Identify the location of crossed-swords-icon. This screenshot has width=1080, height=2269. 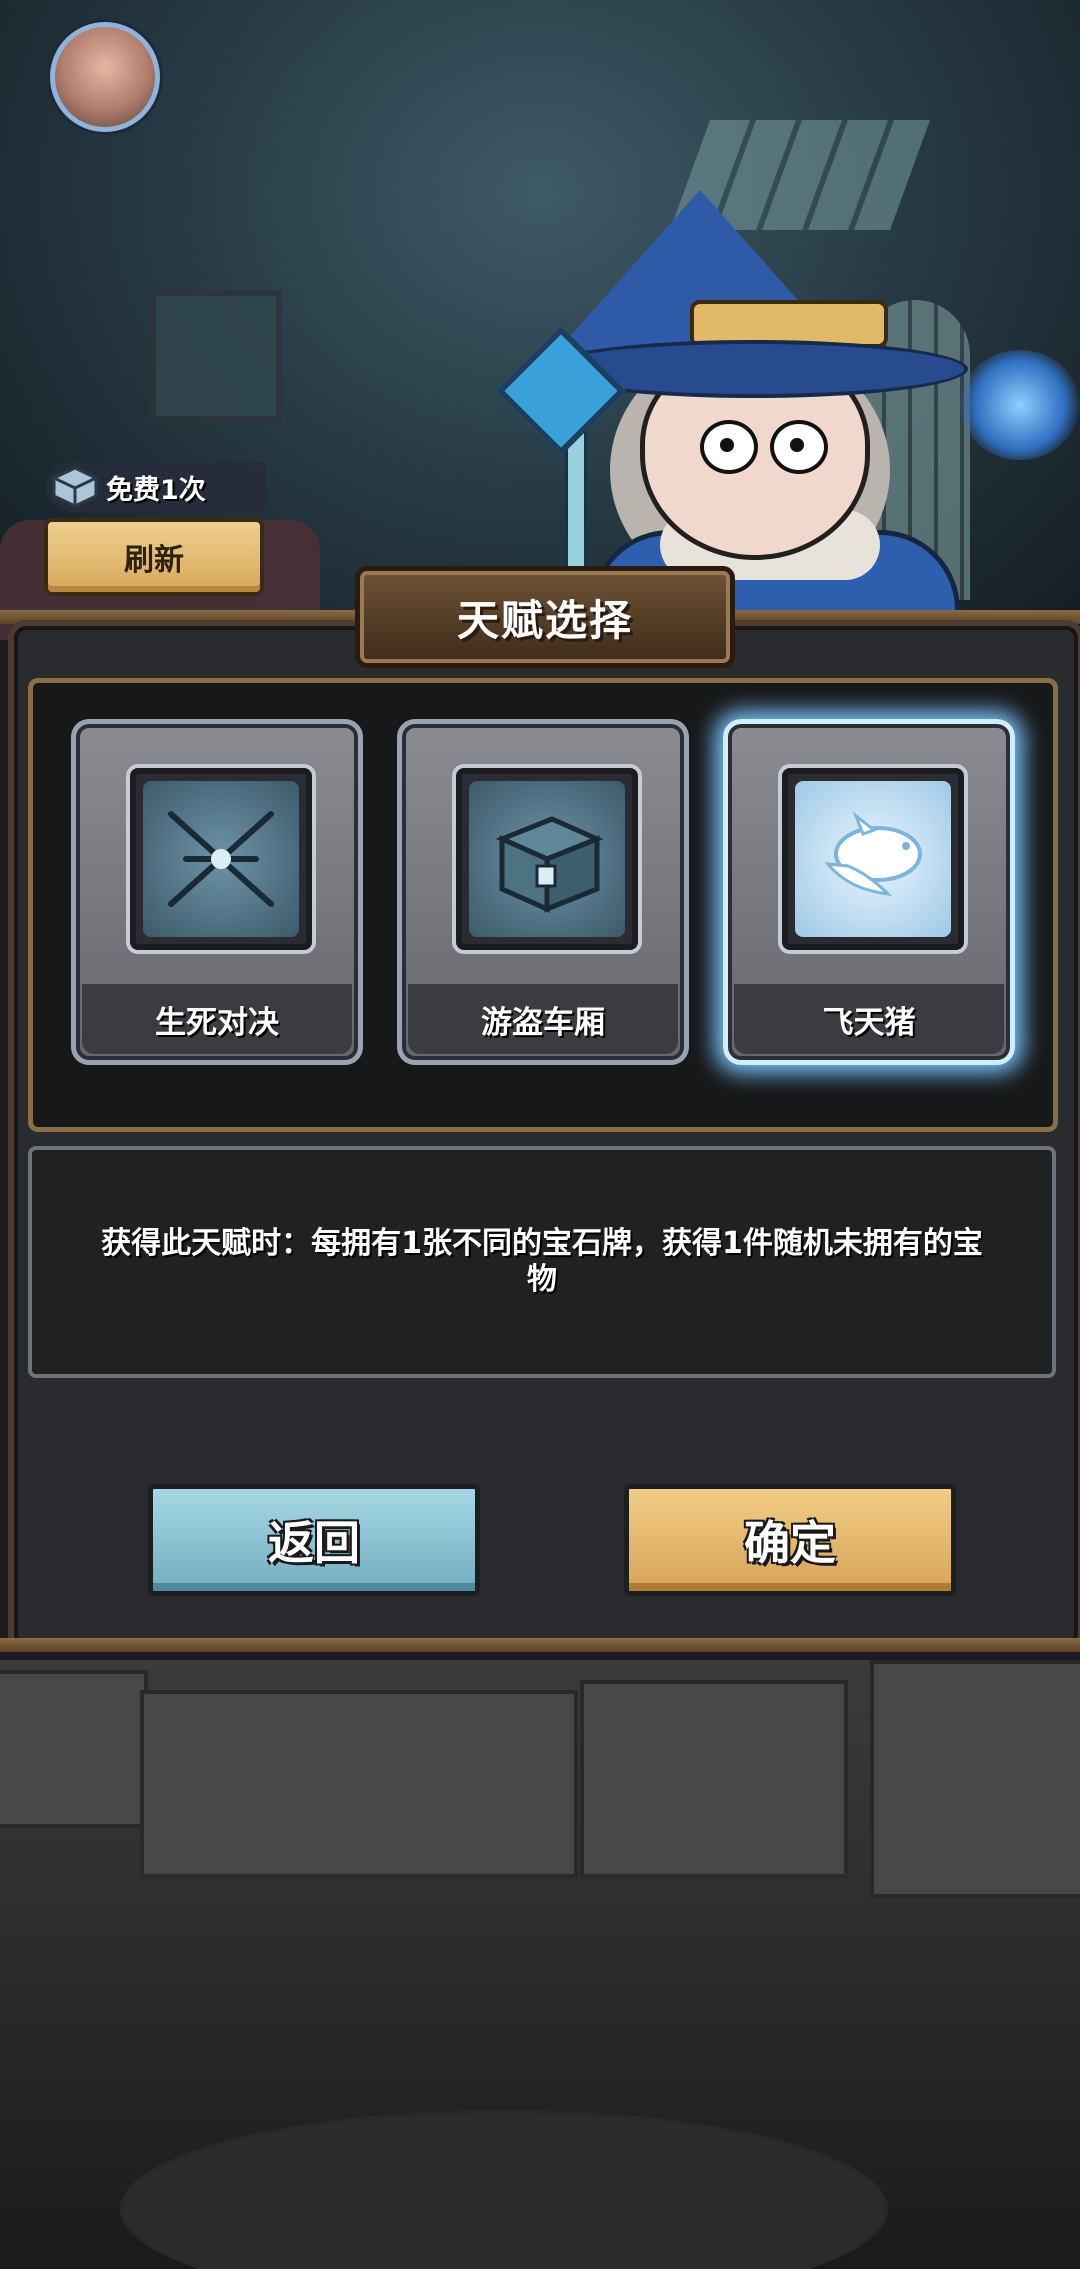
(221, 859).